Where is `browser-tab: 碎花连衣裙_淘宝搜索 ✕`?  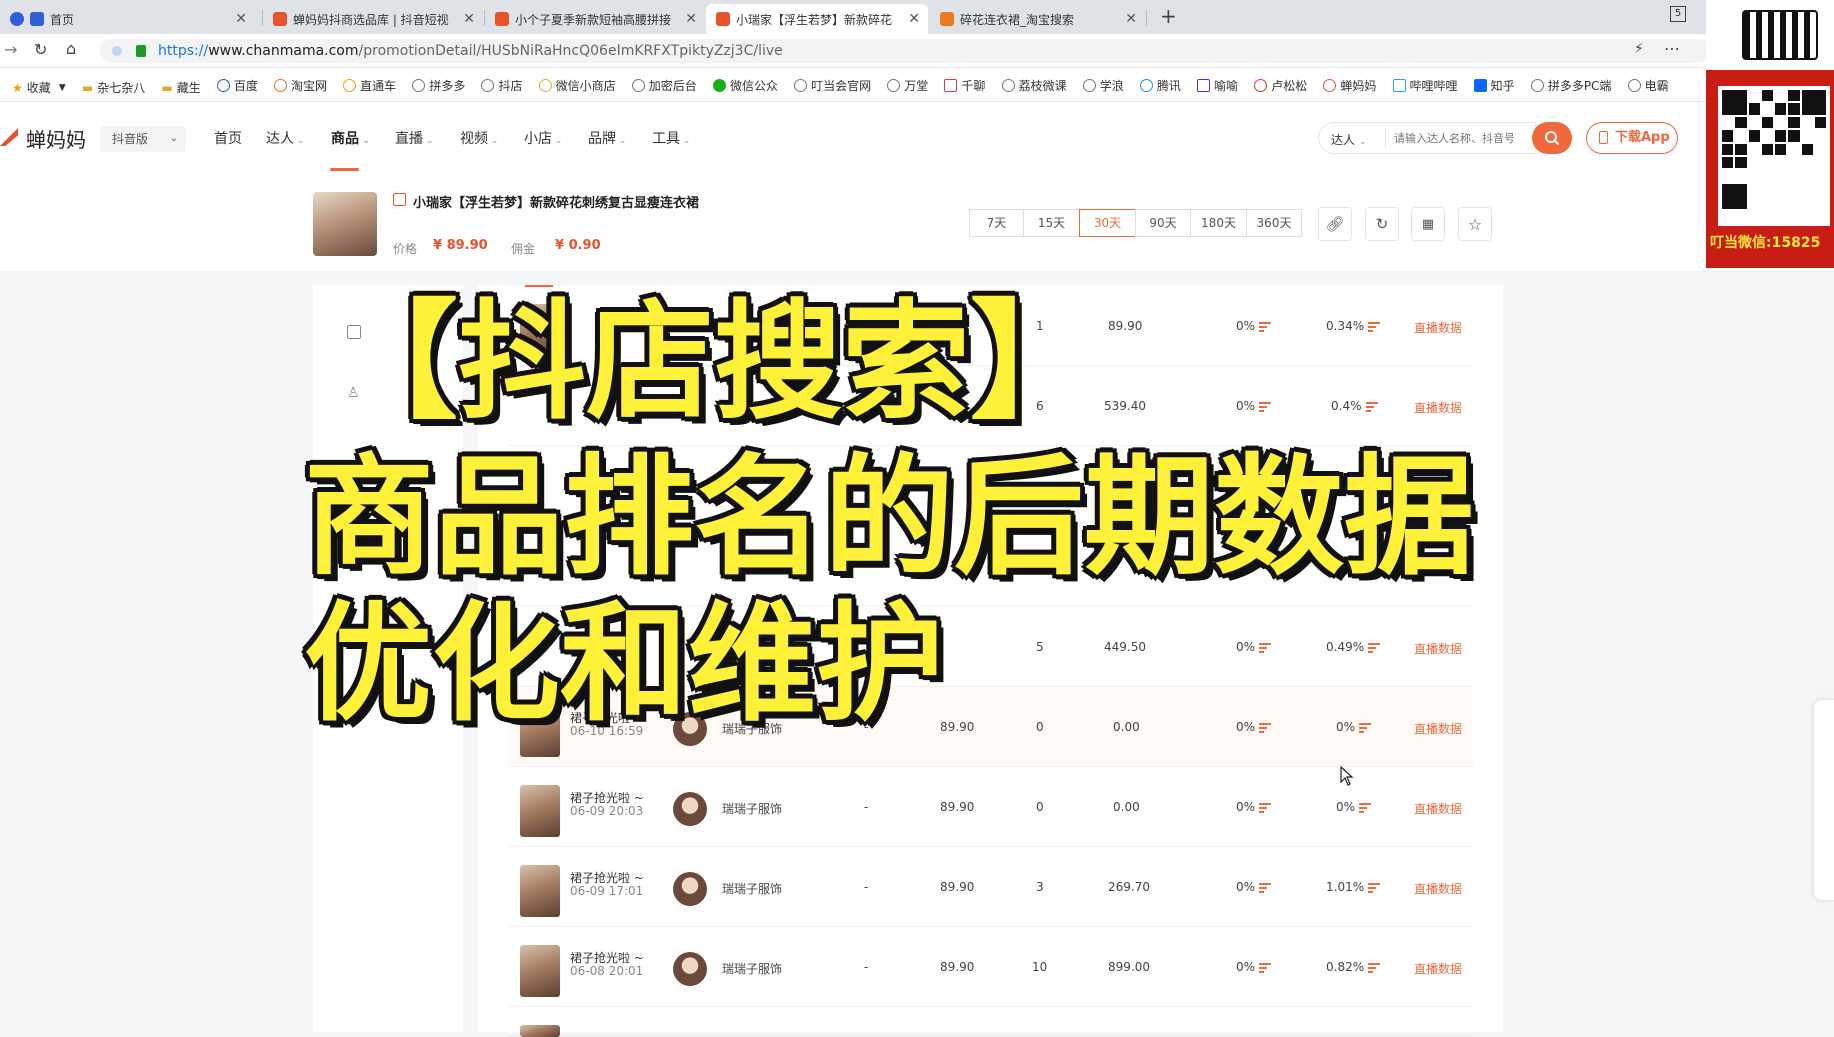
browser-tab: 碎花连衣裙_淘宝搜索 ✕ is located at coordinates (1037, 19).